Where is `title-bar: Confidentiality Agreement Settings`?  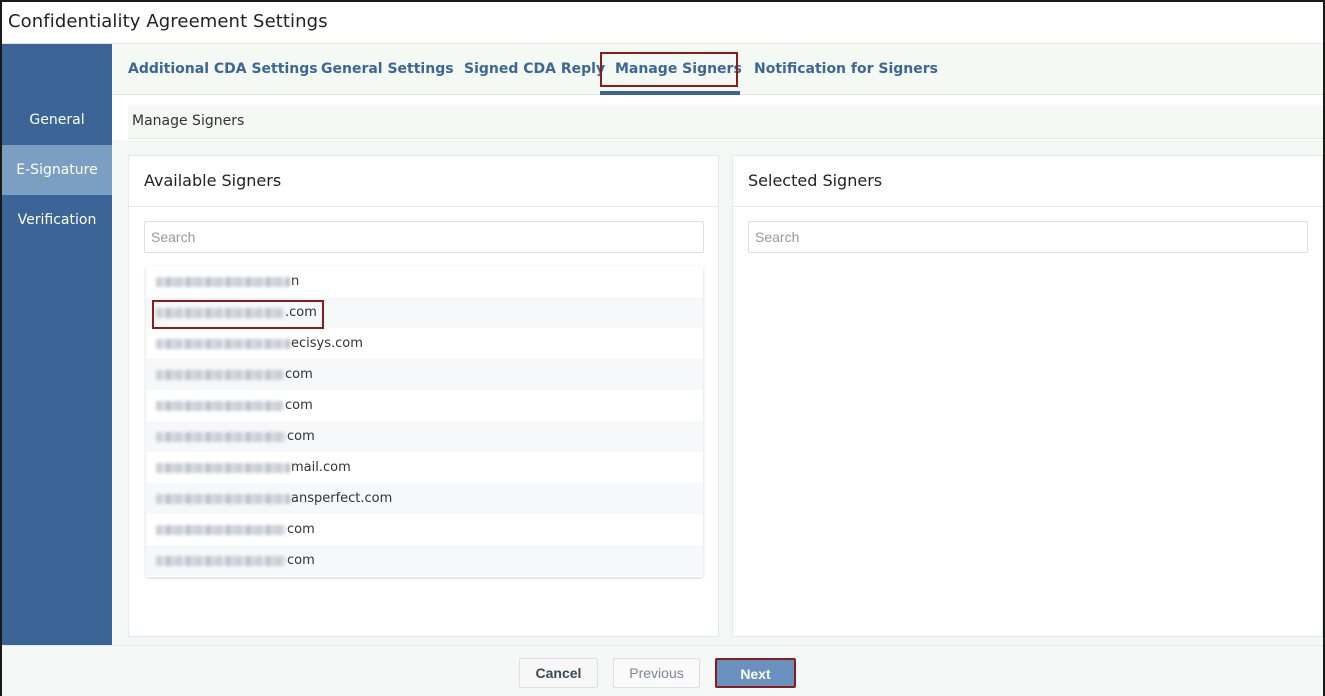 title-bar: Confidentiality Agreement Settings is located at coordinates (662, 23).